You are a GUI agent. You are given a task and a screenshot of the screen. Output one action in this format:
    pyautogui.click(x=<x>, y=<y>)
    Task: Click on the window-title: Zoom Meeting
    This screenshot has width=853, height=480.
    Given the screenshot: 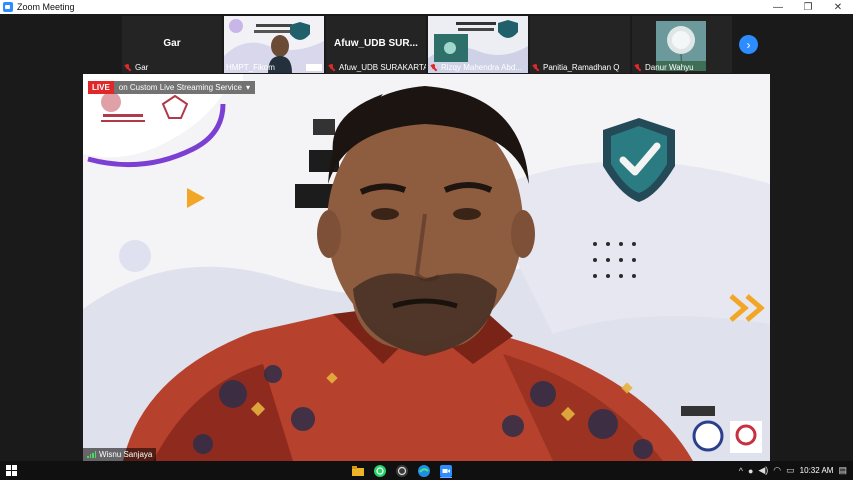 What is the action you would take?
    pyautogui.click(x=46, y=7)
    